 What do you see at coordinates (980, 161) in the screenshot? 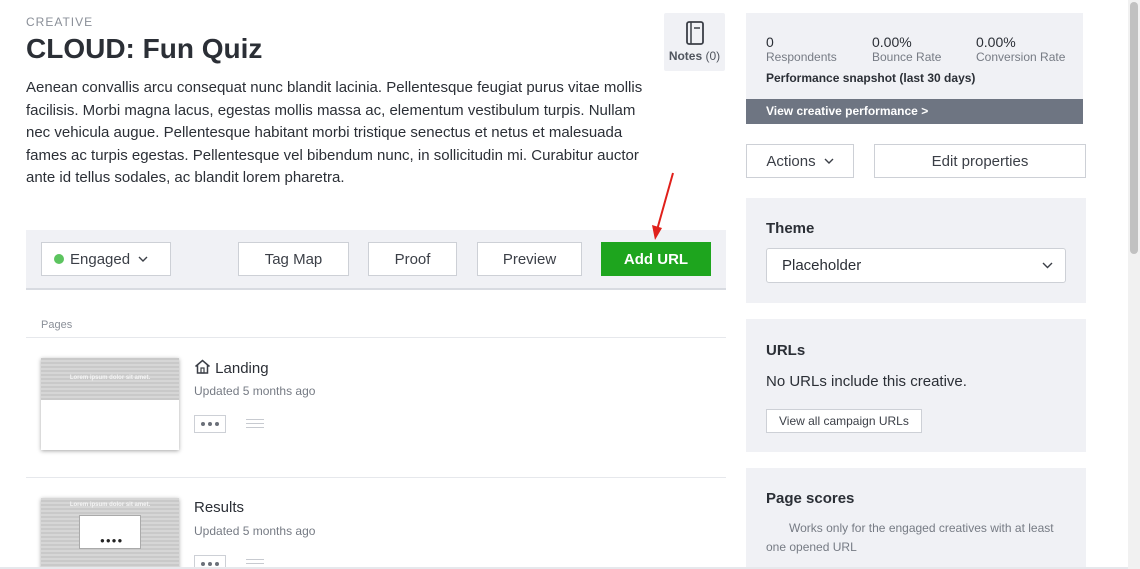
I see `edit-properties-button: Edit properties` at bounding box center [980, 161].